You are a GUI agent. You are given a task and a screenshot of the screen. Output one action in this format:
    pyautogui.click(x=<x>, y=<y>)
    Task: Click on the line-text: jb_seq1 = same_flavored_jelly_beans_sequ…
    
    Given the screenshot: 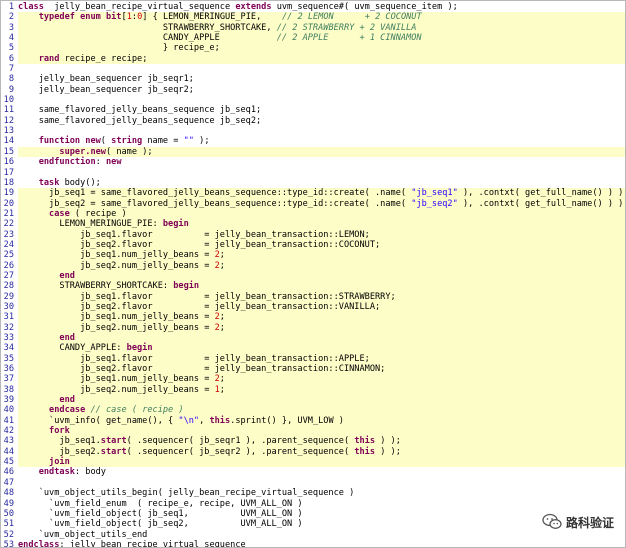 What is the action you would take?
    pyautogui.click(x=321, y=193)
    